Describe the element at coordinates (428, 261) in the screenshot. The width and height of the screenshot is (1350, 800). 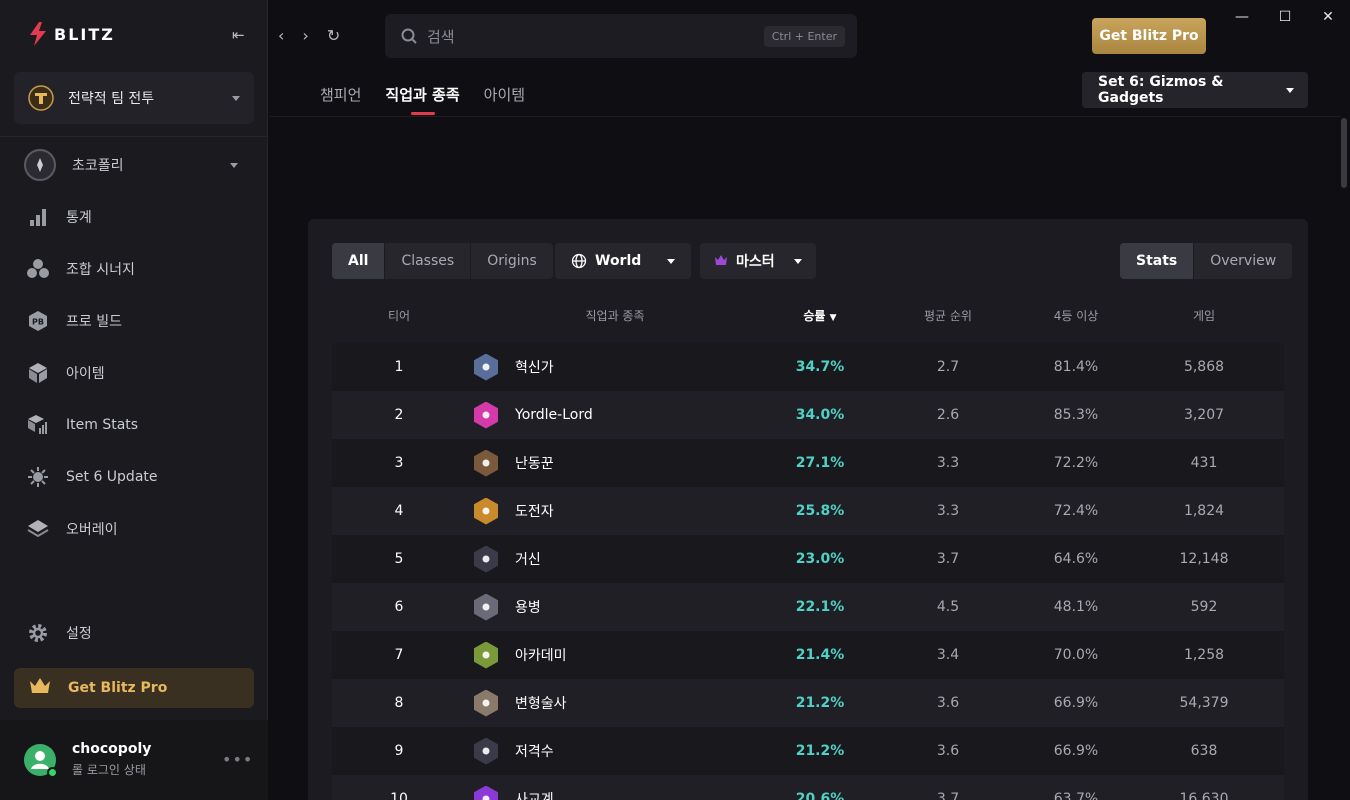
I see `filter-classes-button: Classes` at that location.